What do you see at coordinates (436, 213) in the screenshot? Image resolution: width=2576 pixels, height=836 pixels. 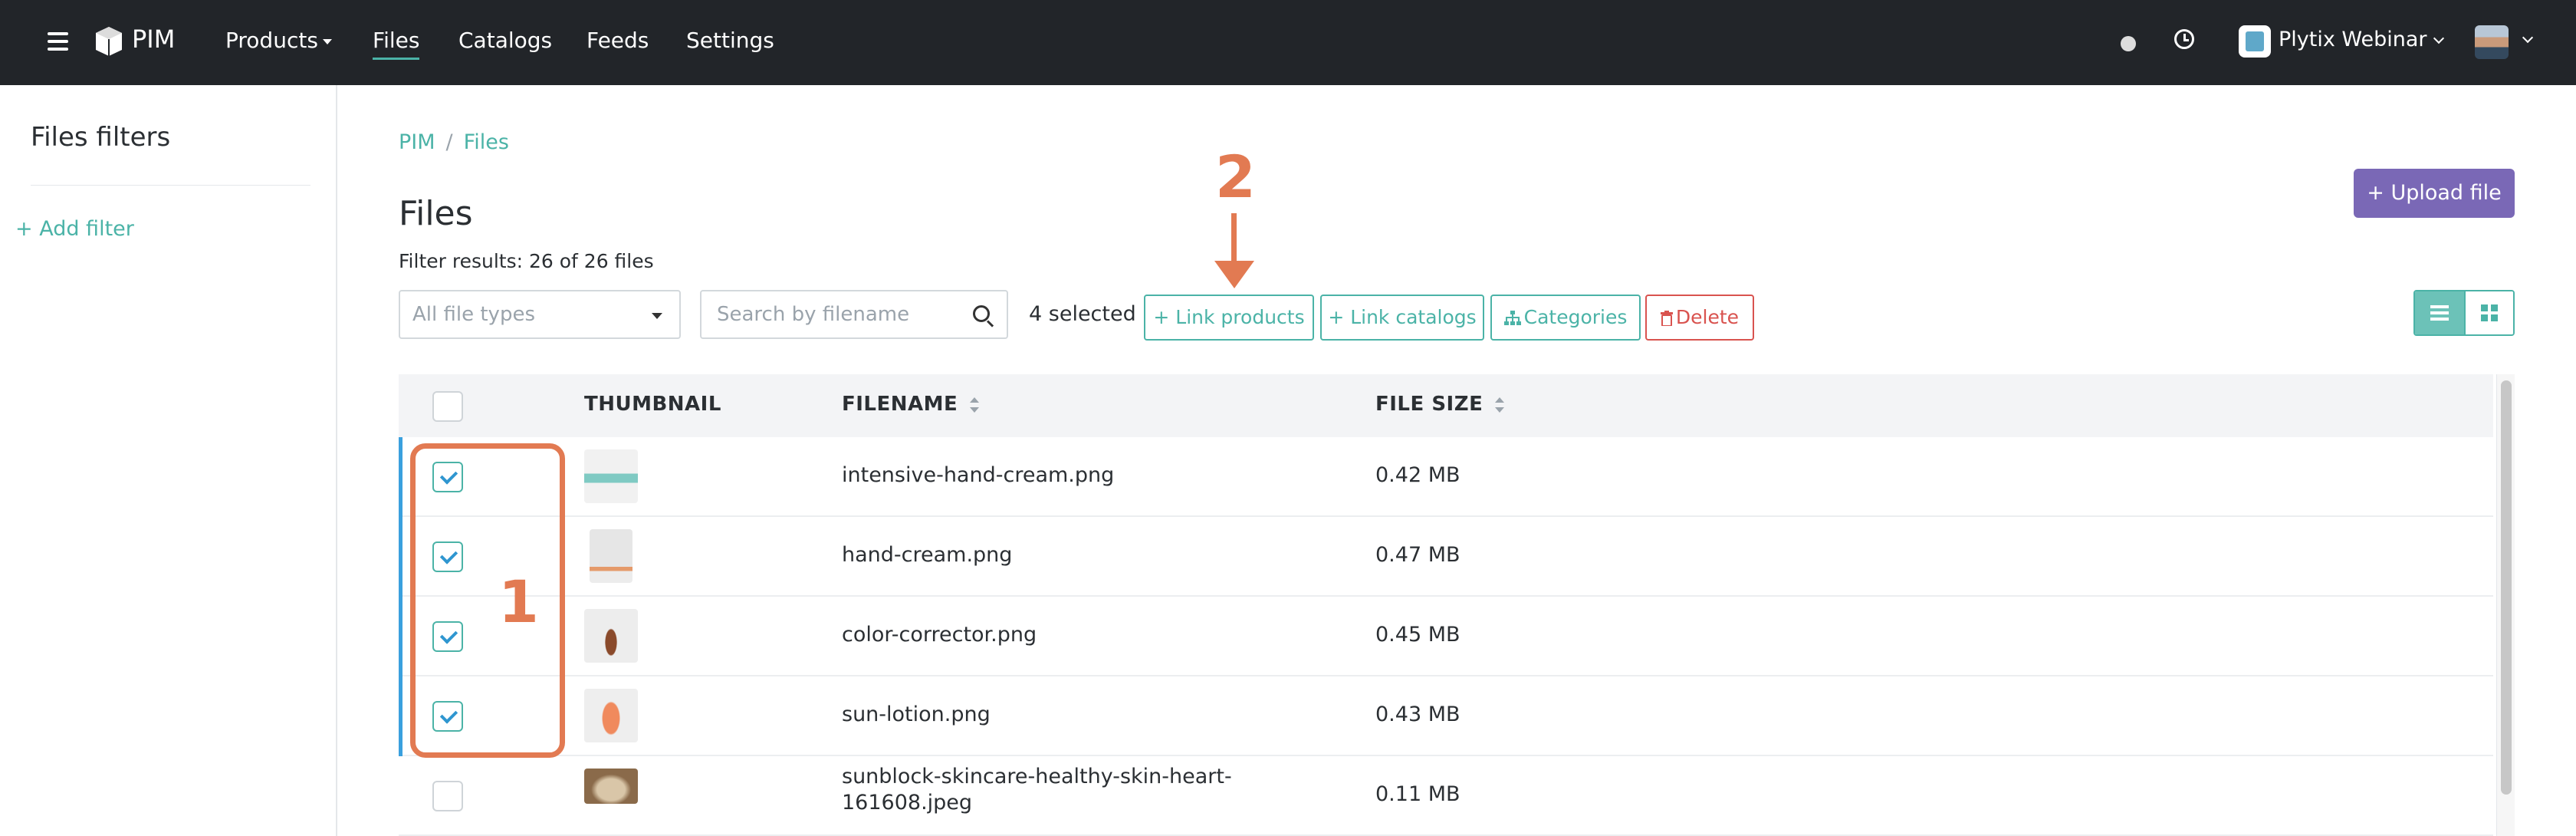 I see `page-title: Files` at bounding box center [436, 213].